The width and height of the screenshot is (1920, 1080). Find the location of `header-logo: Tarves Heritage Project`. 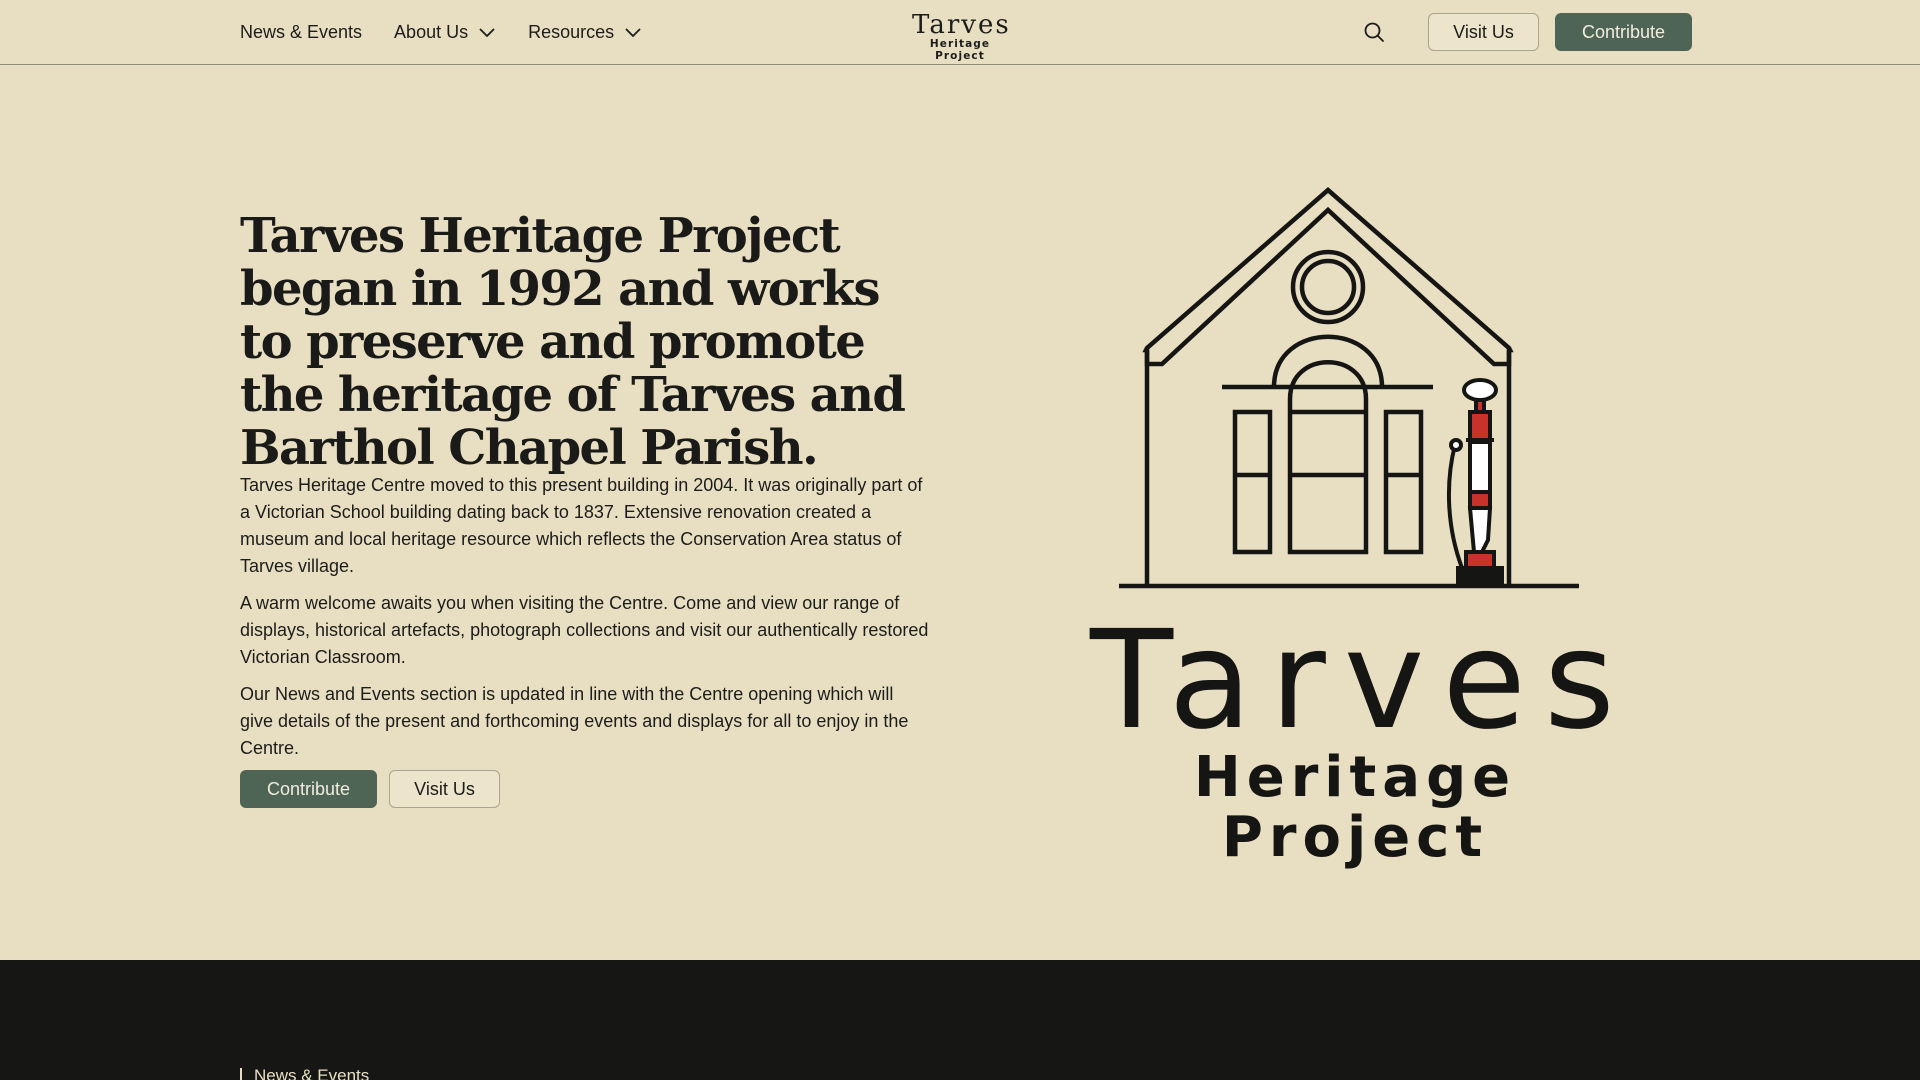

header-logo: Tarves Heritage Project is located at coordinates (961, 36).